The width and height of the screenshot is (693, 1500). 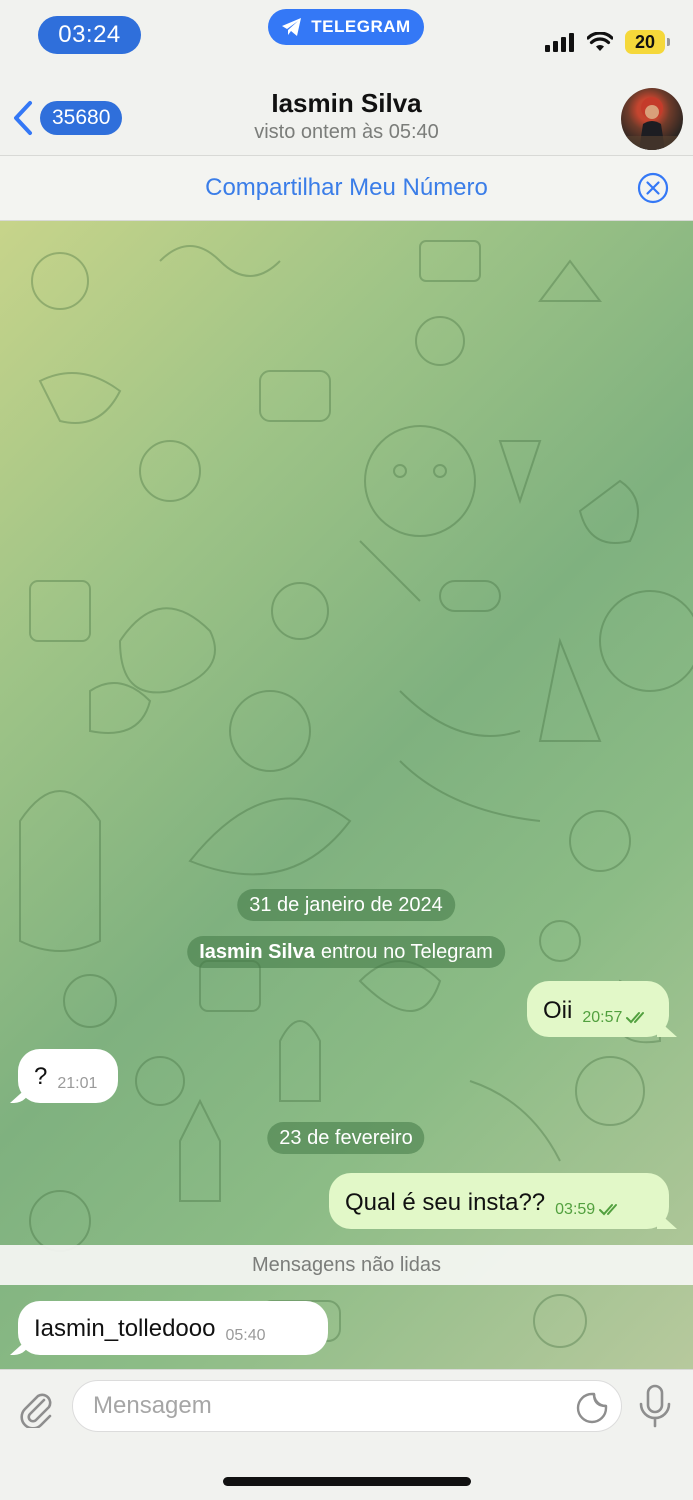 I want to click on message-input, so click(x=323, y=1406).